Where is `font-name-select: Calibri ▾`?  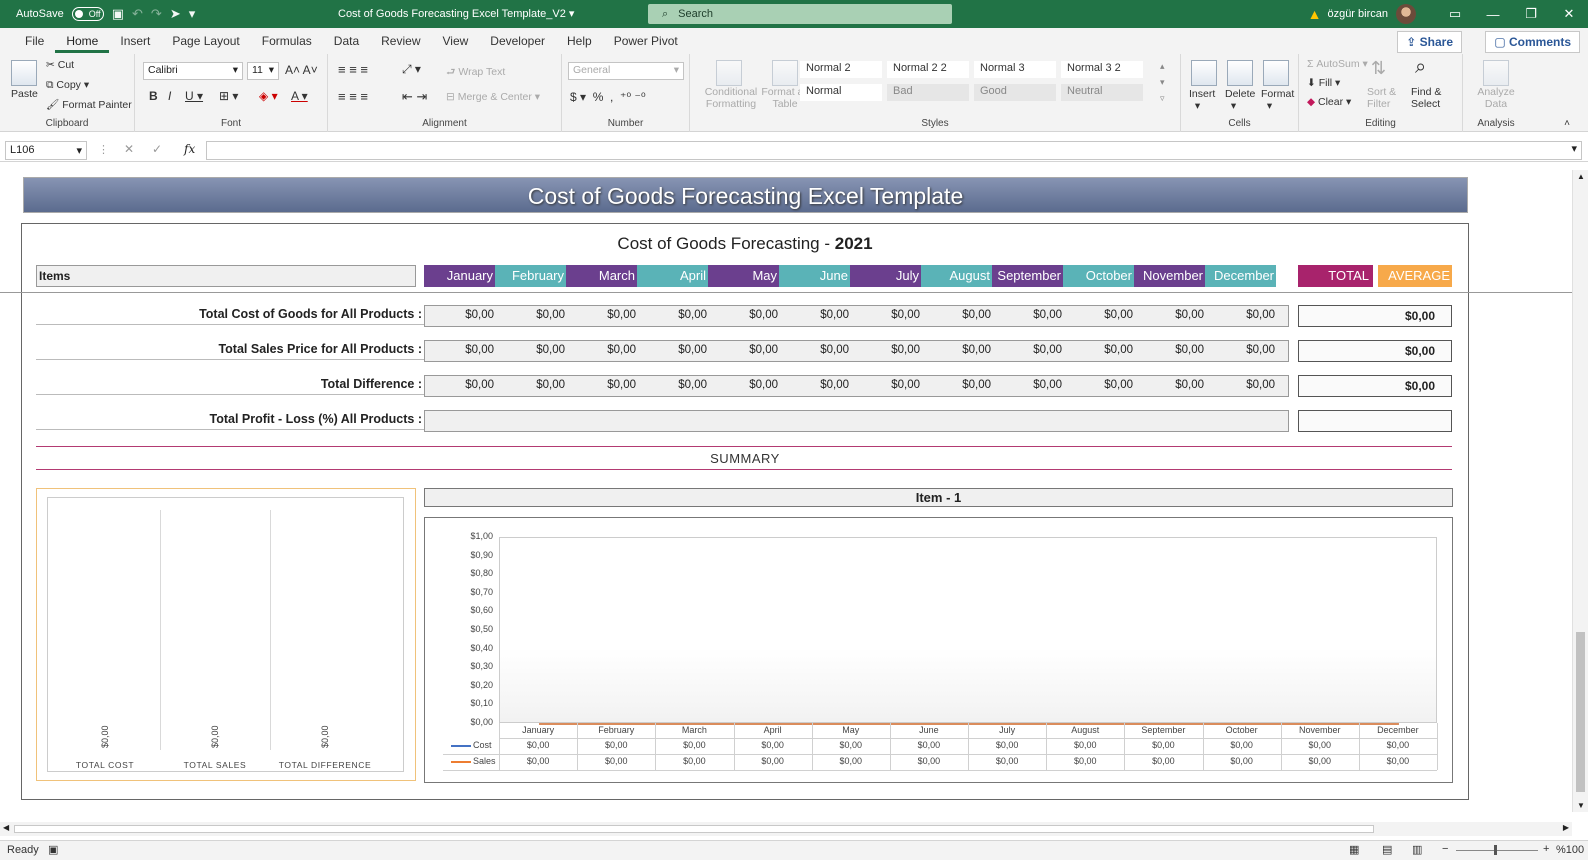 font-name-select: Calibri ▾ is located at coordinates (193, 71).